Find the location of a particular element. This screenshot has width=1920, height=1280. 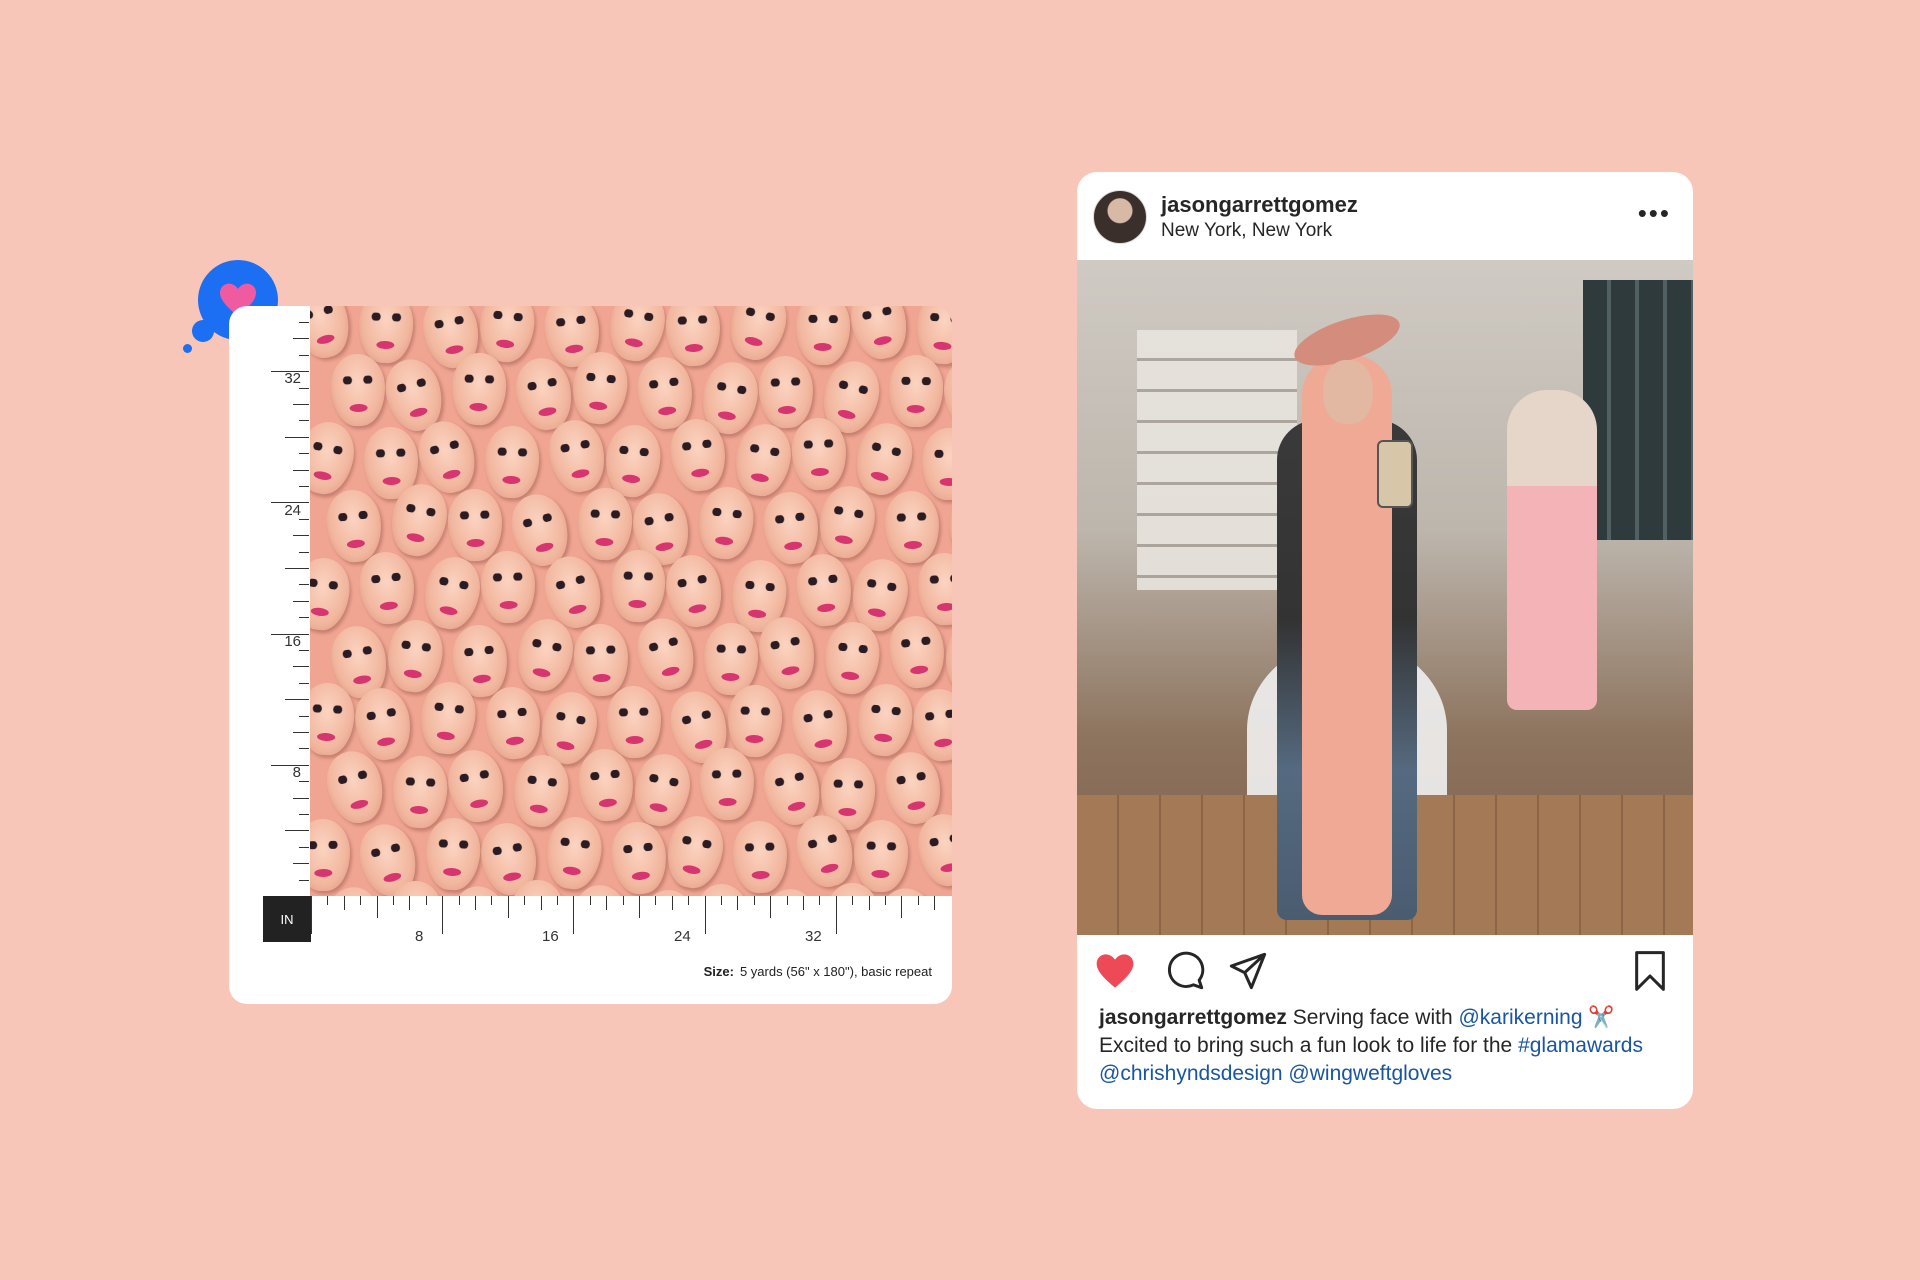

photo-dress-form is located at coordinates (1552, 550).